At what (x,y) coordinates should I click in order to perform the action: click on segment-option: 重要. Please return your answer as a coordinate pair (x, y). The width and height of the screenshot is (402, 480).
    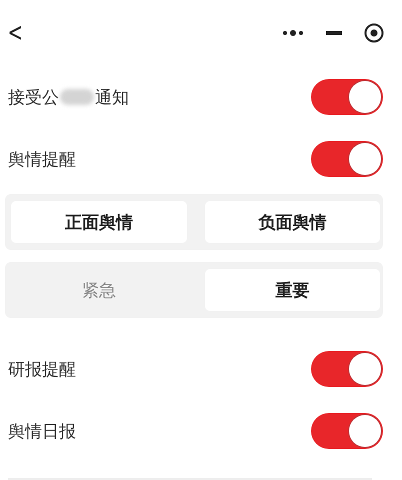
    Looking at the image, I should click on (292, 290).